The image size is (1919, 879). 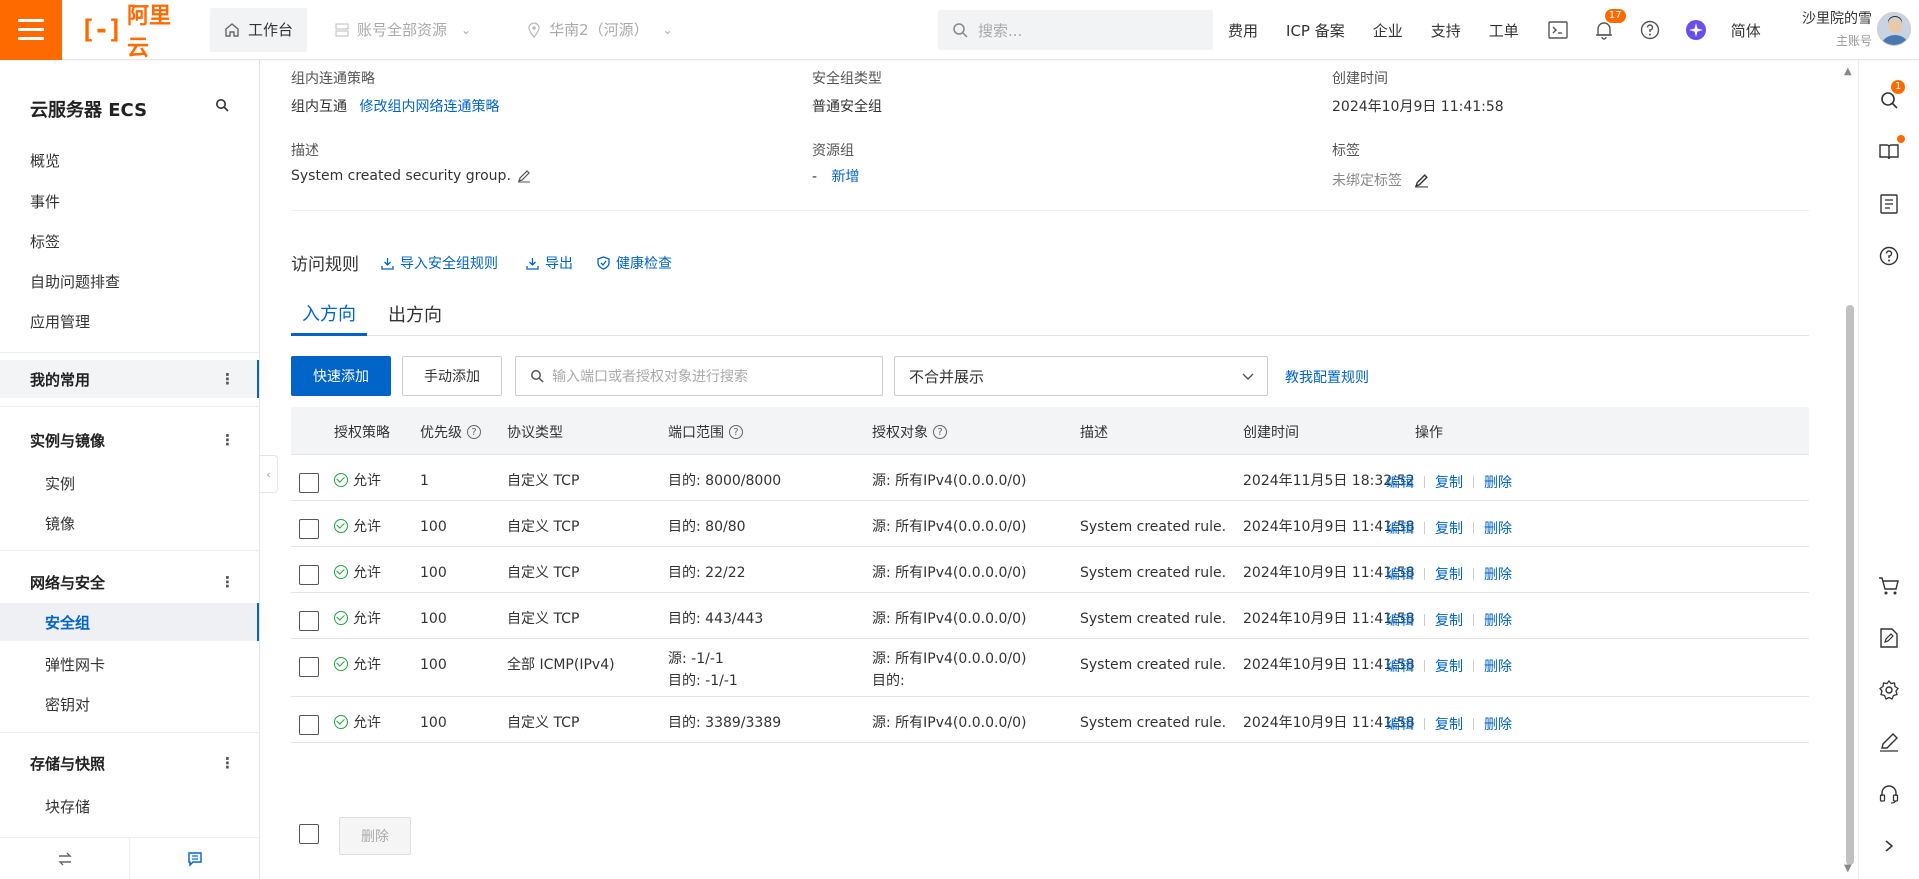 What do you see at coordinates (600, 30) in the screenshot?
I see `region-dropdown: 华南2（河源） ⌄` at bounding box center [600, 30].